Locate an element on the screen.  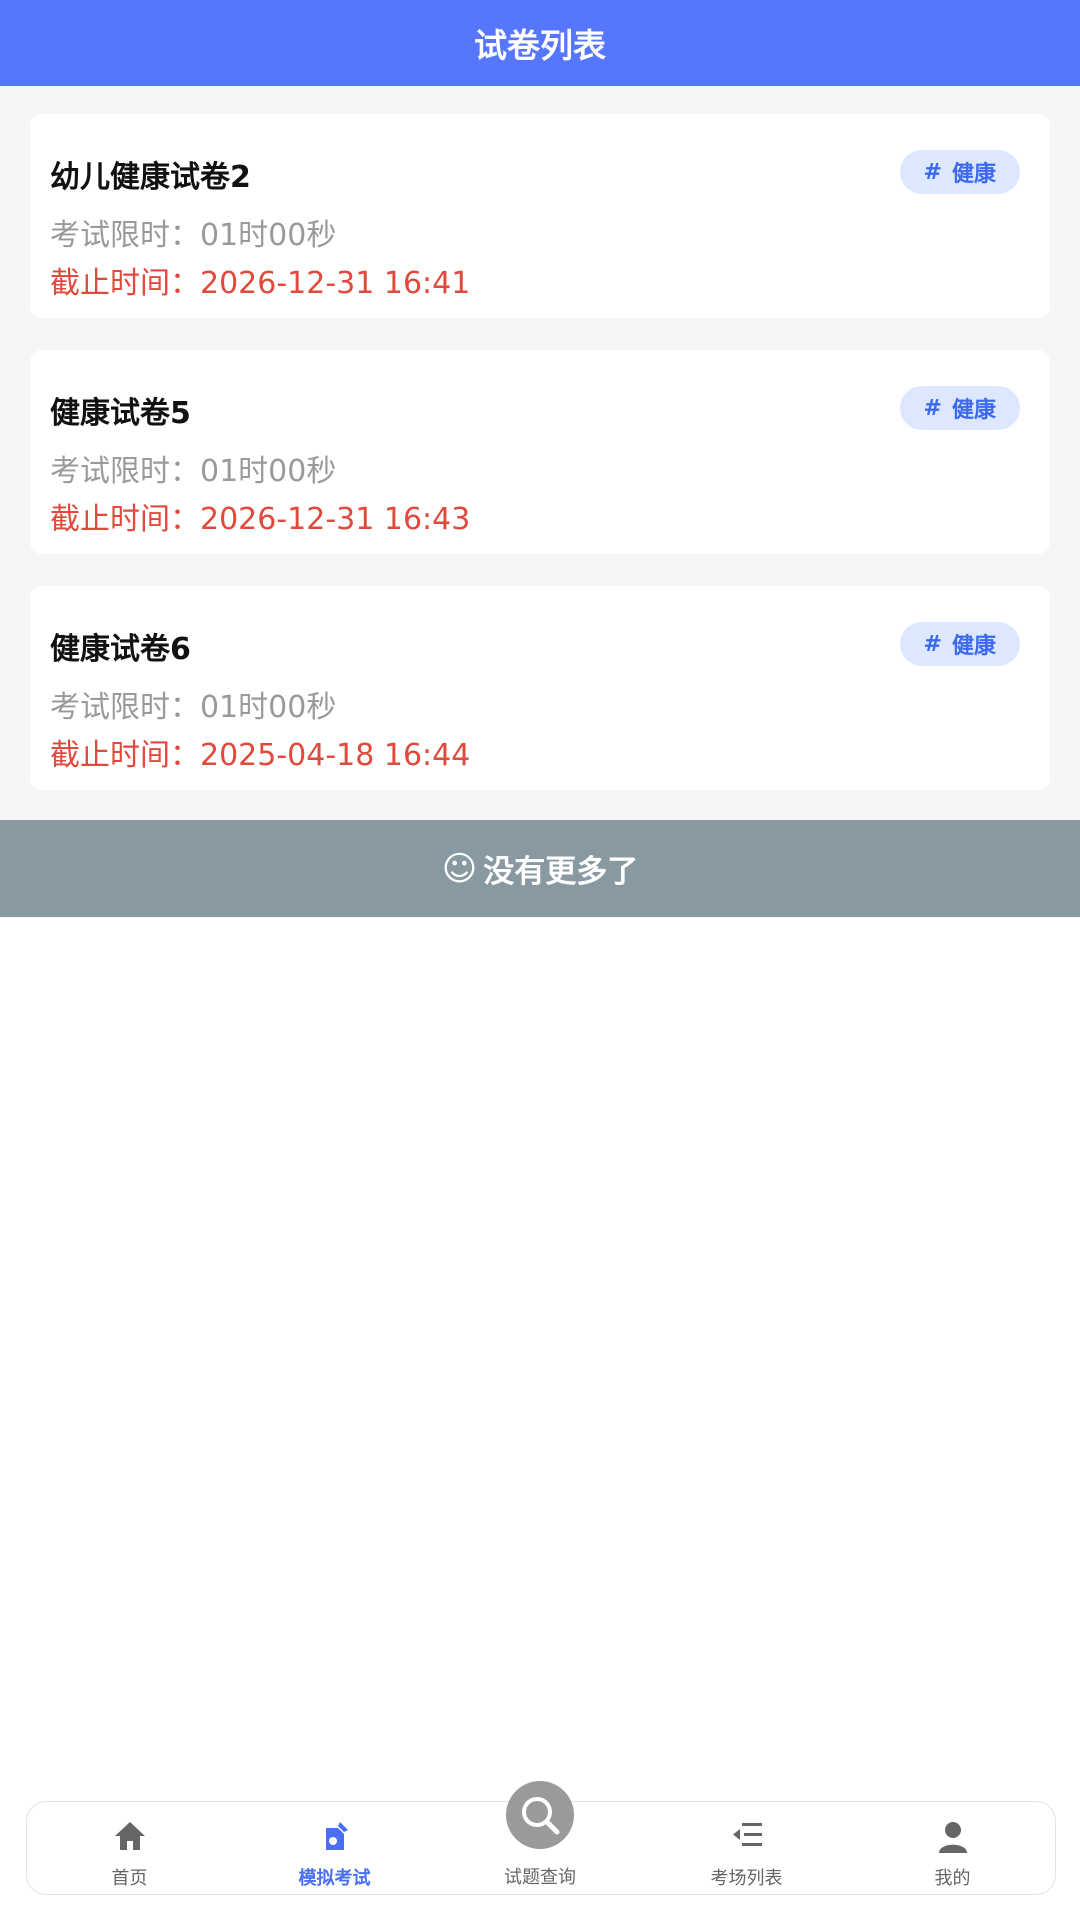
deadline-value: 2026-12-31 16:41 is located at coordinates (335, 283).